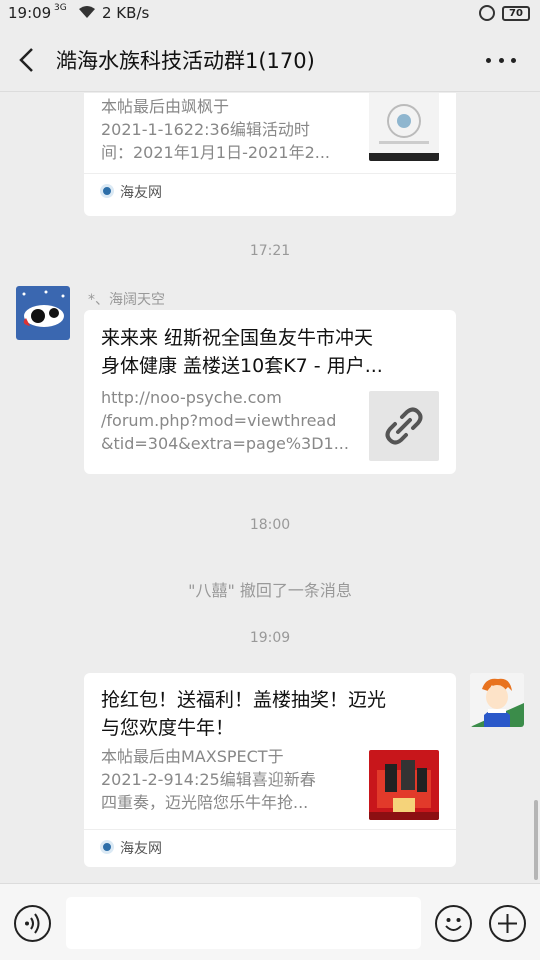 This screenshot has width=540, height=960. I want to click on chat-header: 澔海水族科技活动群1(170), so click(270, 60).